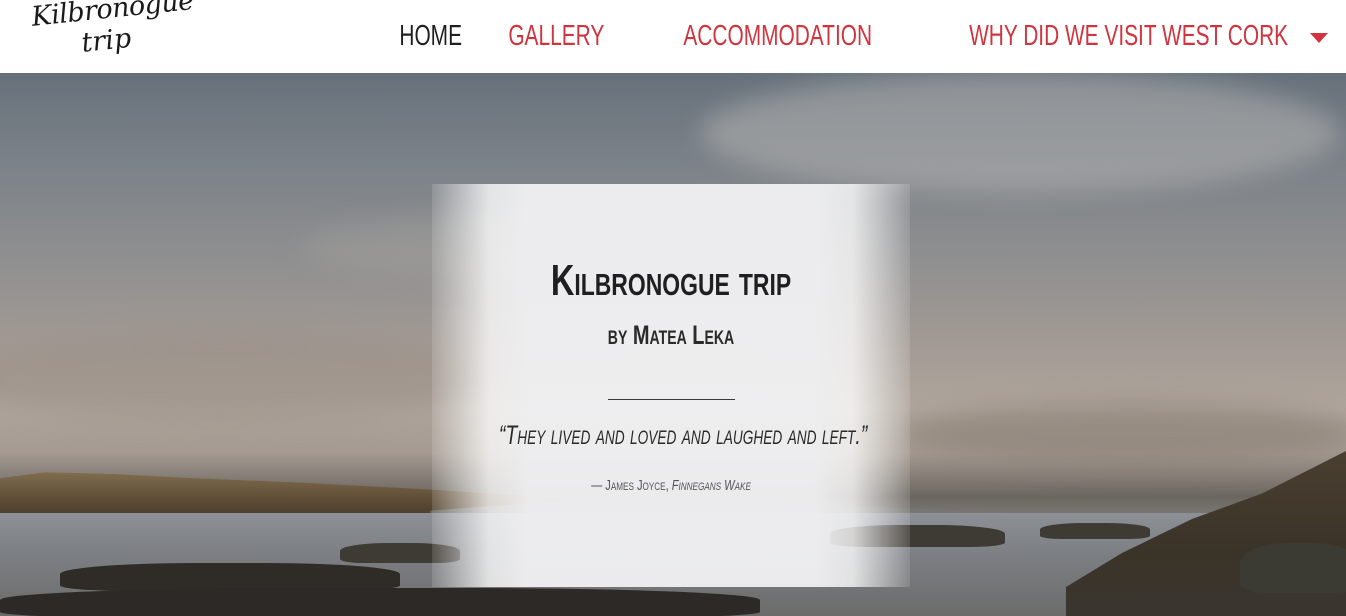  What do you see at coordinates (631, 485) in the screenshot?
I see `citation-author: — James Joyce,` at bounding box center [631, 485].